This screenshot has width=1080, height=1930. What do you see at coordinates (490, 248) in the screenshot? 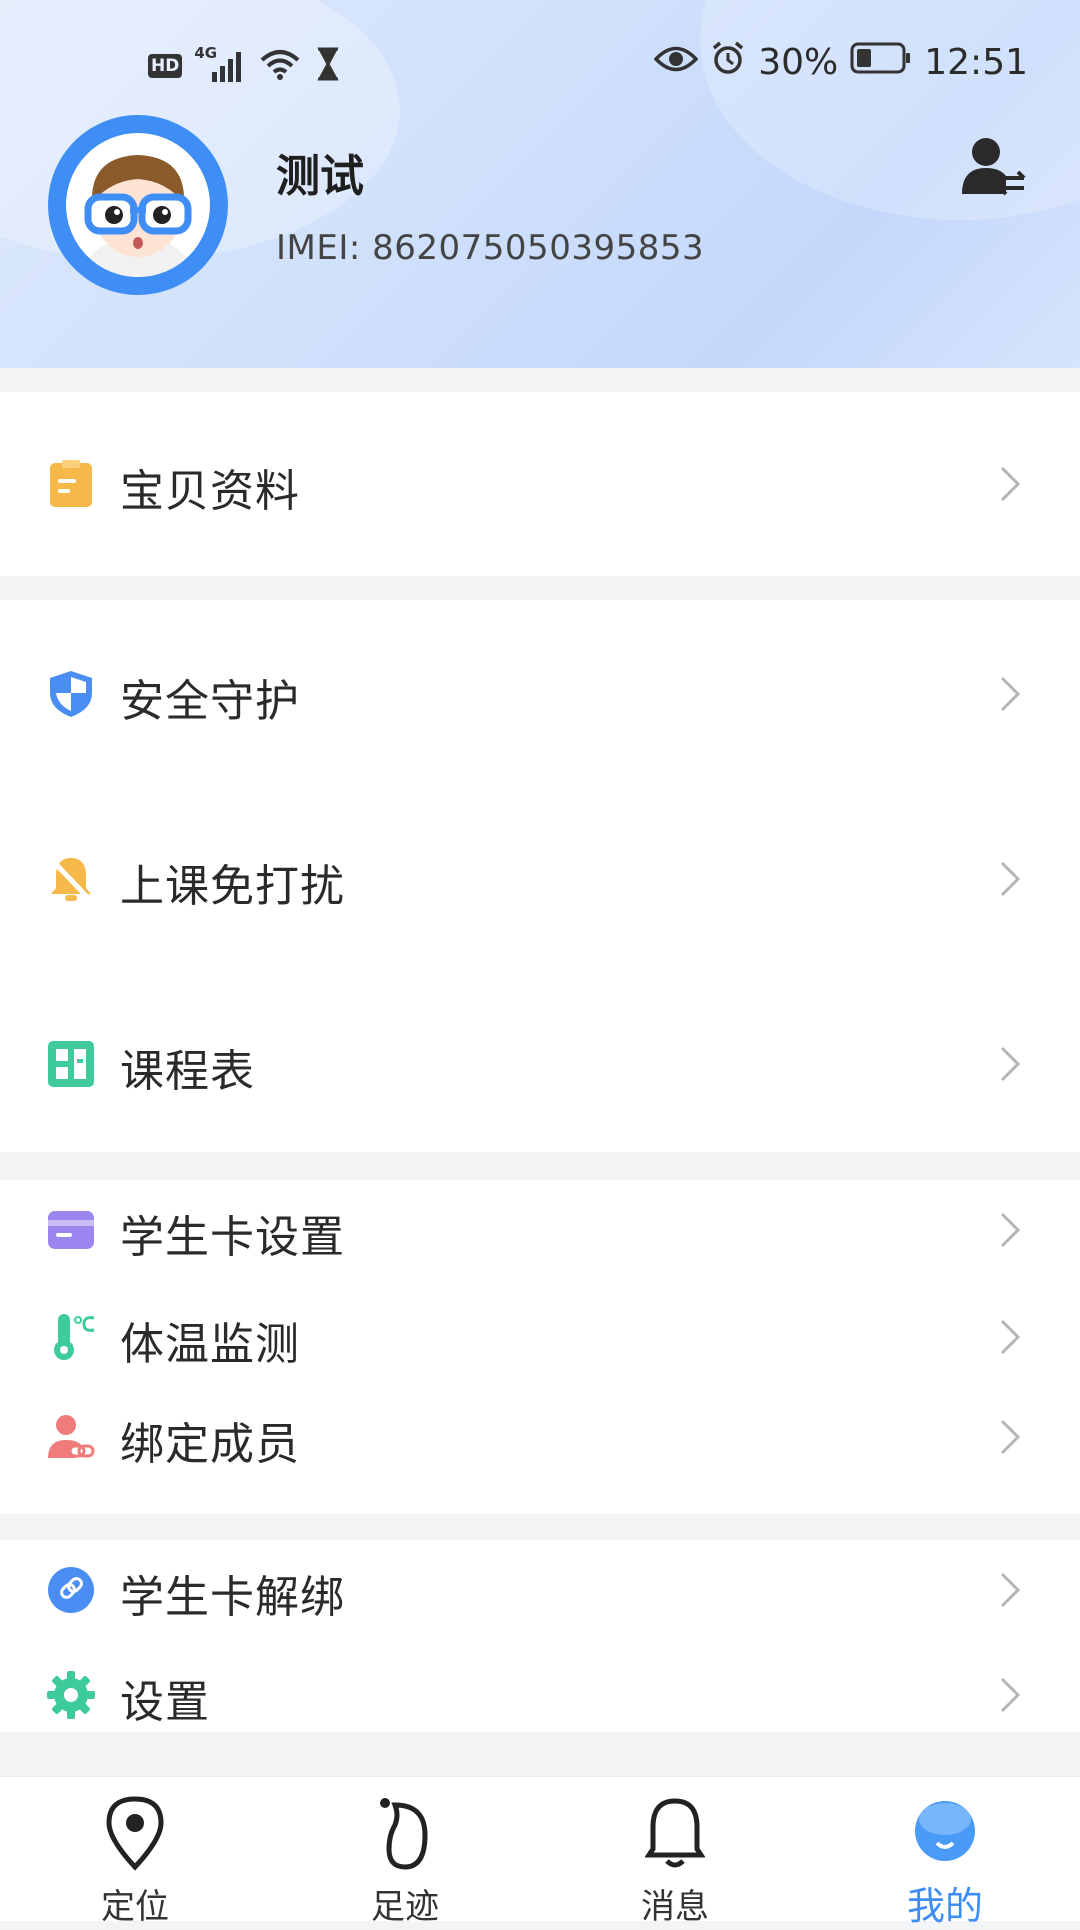
I see `device-imei: IMEI: 862075050395853` at bounding box center [490, 248].